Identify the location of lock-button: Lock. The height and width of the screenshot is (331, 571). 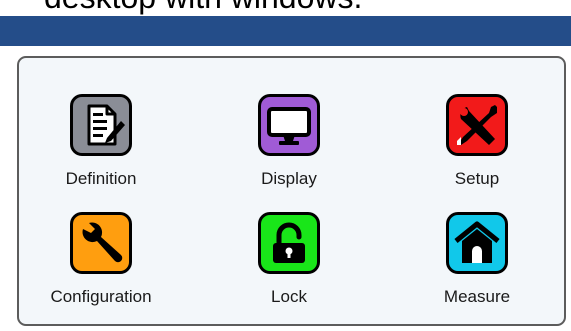
(289, 262).